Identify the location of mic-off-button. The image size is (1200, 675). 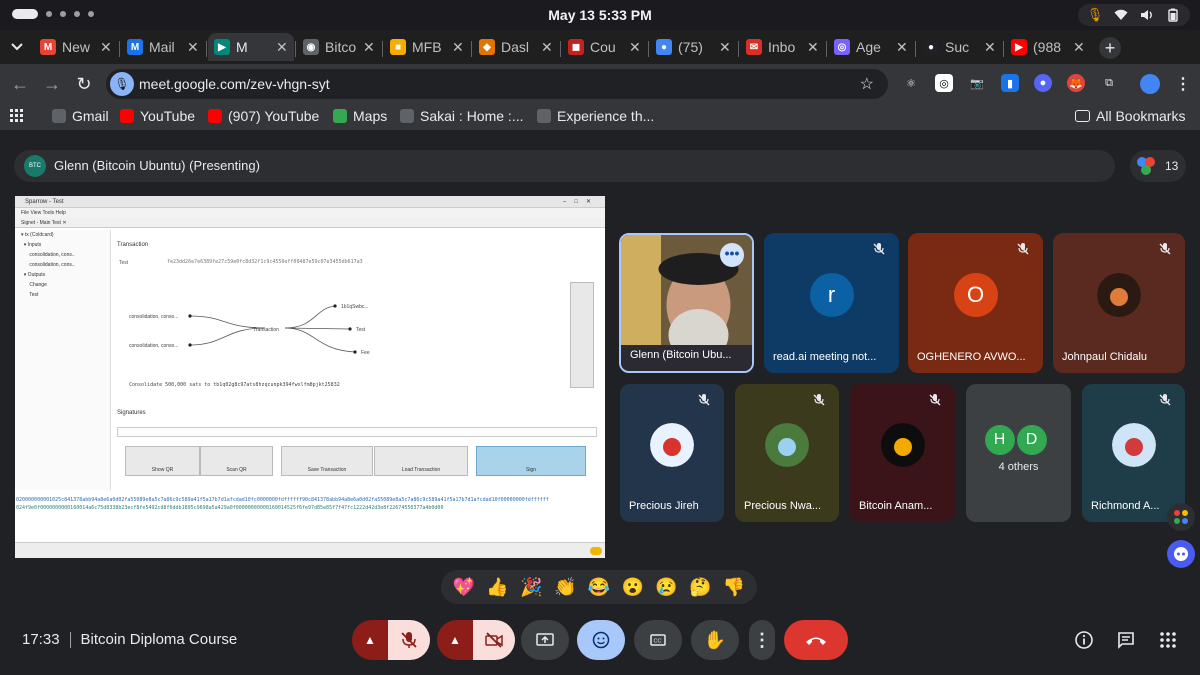
(409, 640).